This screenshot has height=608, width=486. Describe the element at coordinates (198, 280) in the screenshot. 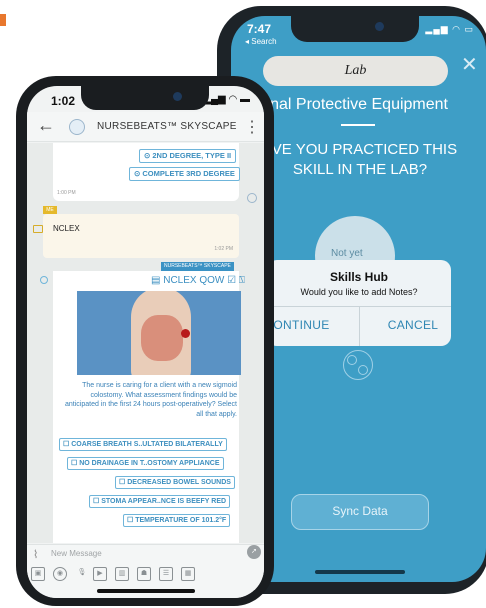

I see `qow-title: ▤ NCLEX QOW ☑ ⍂` at that location.